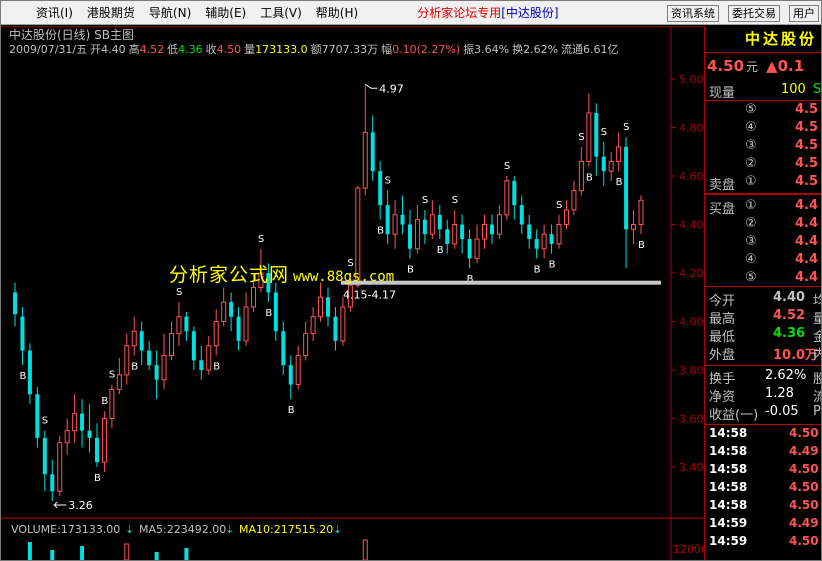 The image size is (822, 561). I want to click on high-label: 高, so click(134, 49).